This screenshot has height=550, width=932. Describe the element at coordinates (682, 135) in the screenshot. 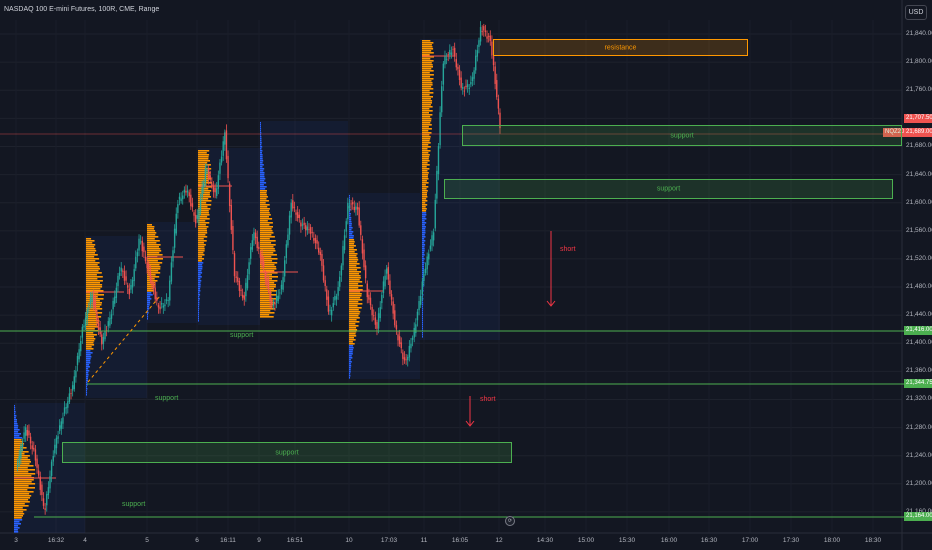

I see `support-zone-upper: support` at that location.